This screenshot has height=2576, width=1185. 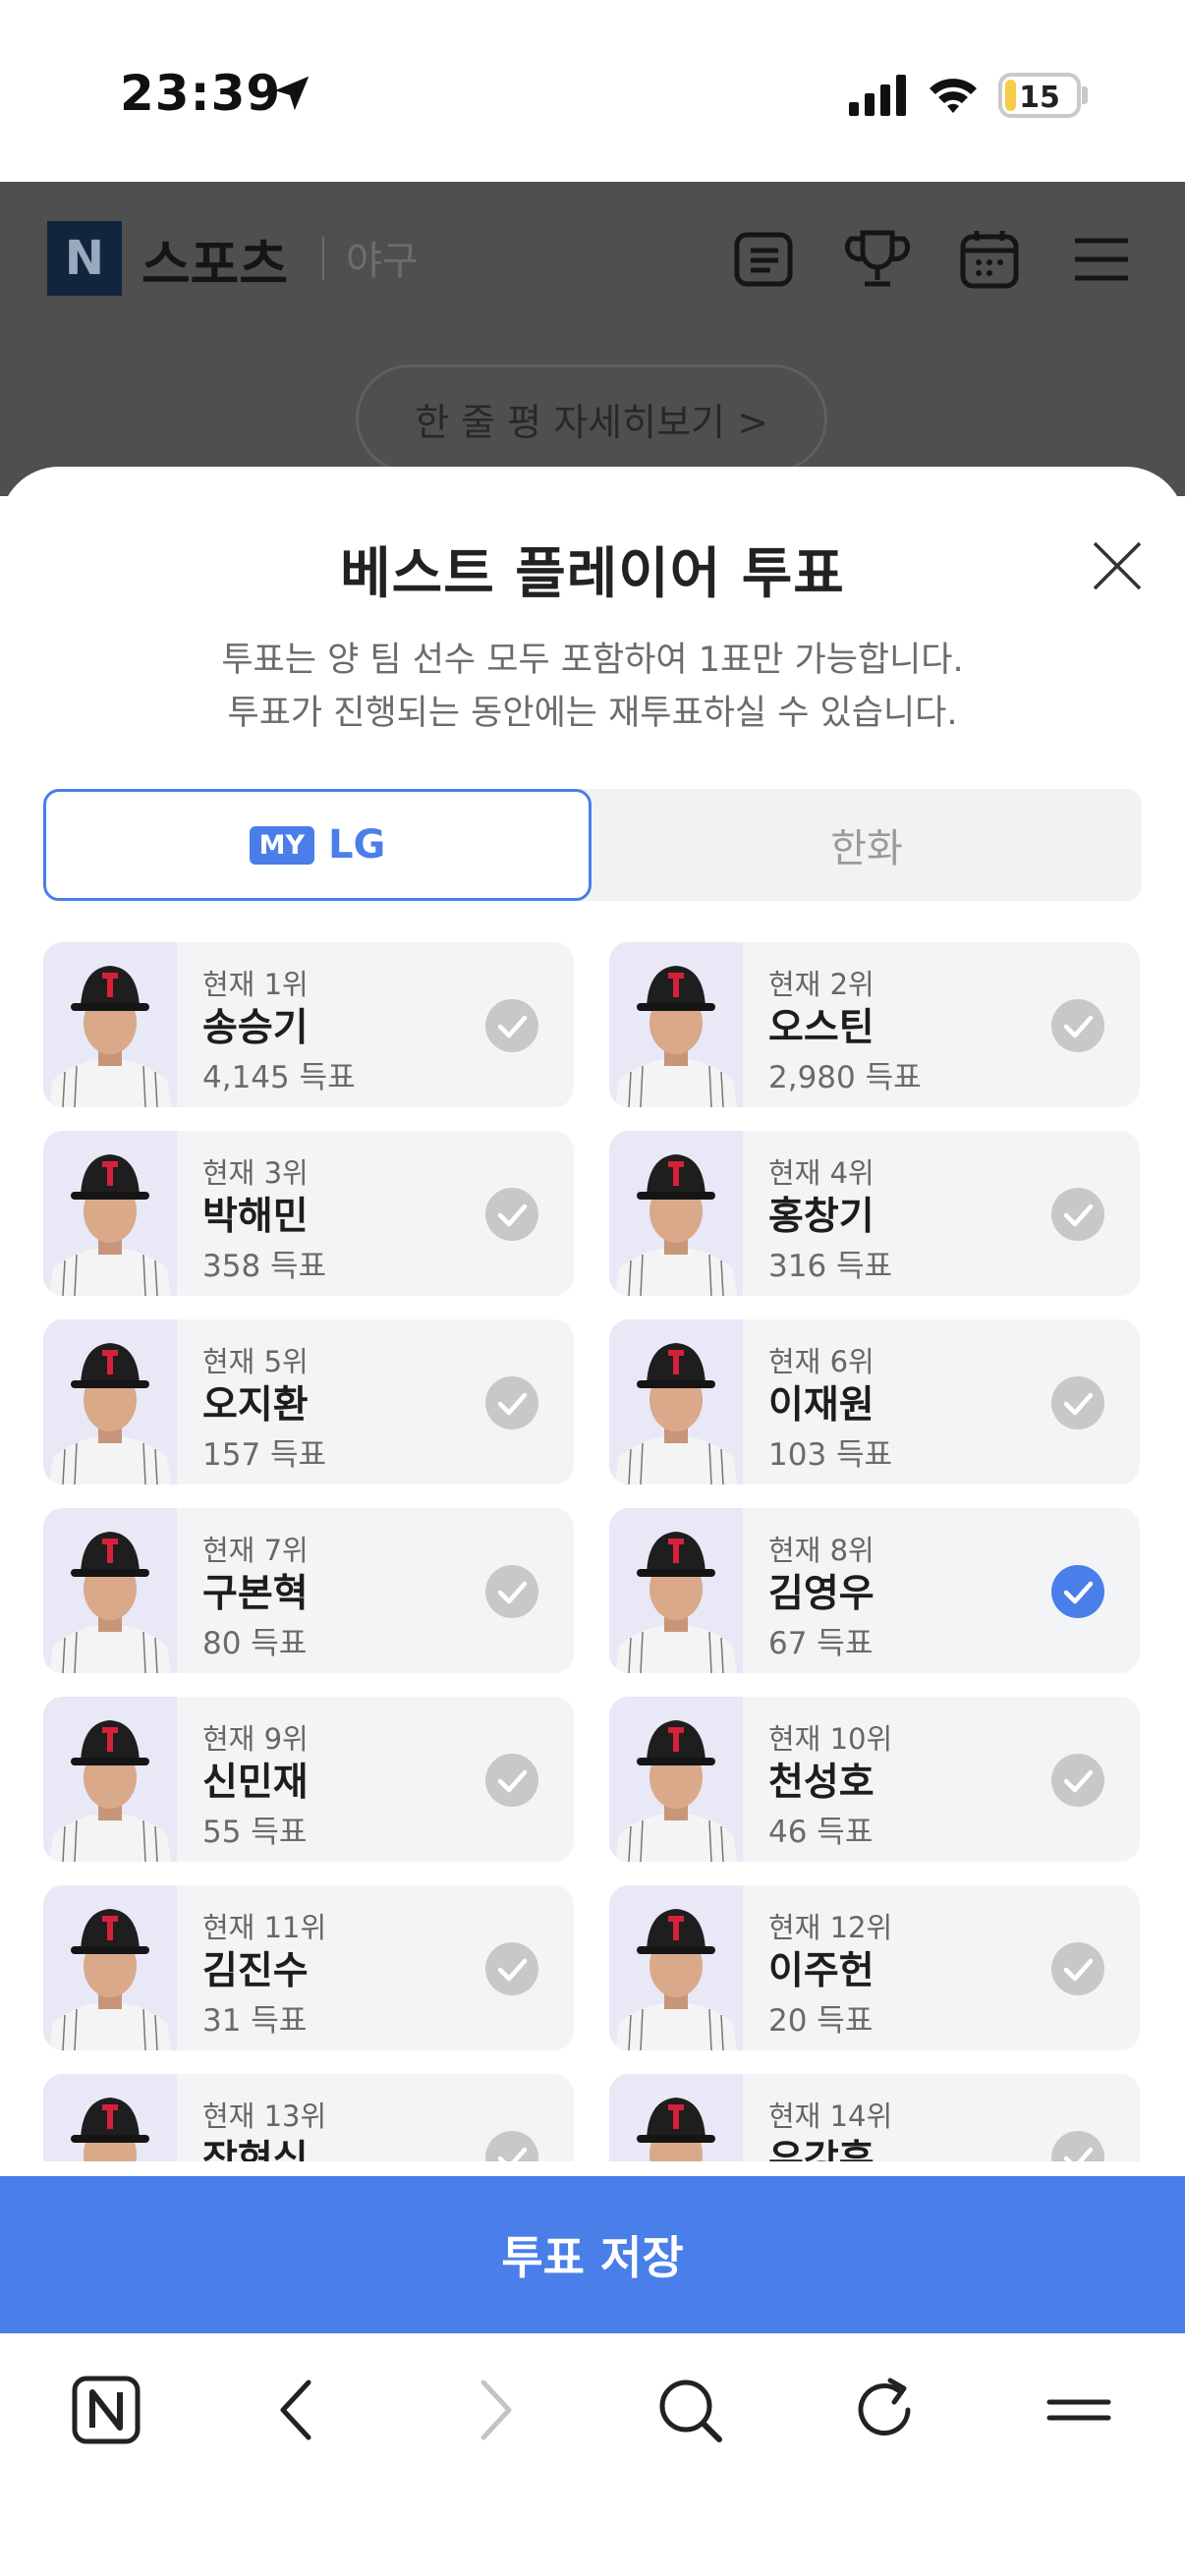 What do you see at coordinates (264, 1266) in the screenshot?
I see `player-votes: 358 득표` at bounding box center [264, 1266].